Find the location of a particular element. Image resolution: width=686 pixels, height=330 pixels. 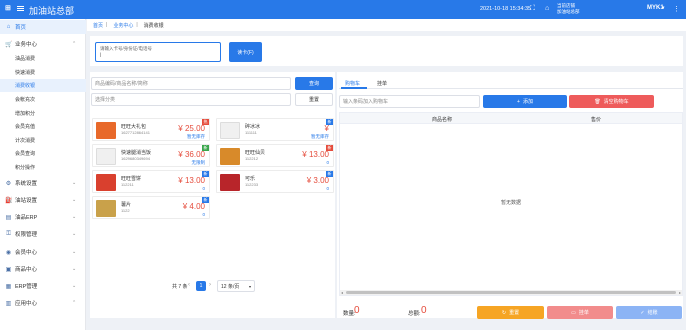

product-name: 旺旺大礼包 is located at coordinates (134, 127).